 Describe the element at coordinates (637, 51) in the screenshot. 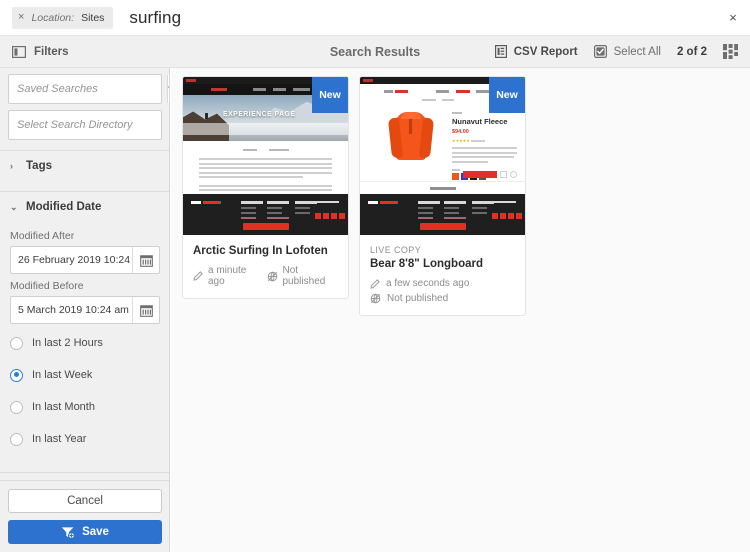

I see `select-all-label: Select All` at that location.